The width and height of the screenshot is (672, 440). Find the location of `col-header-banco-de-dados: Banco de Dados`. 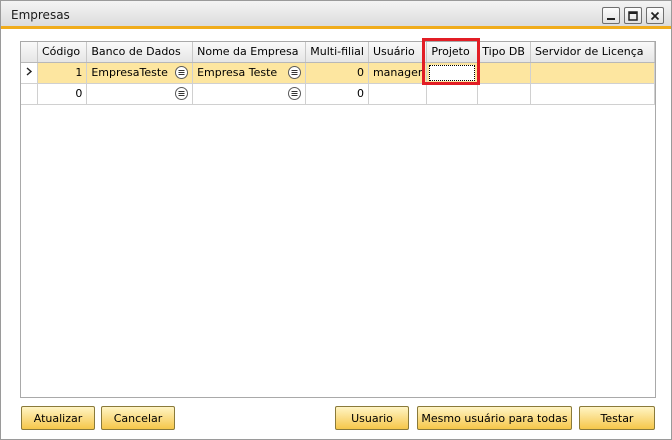

col-header-banco-de-dados: Banco de Dados is located at coordinates (140, 52).